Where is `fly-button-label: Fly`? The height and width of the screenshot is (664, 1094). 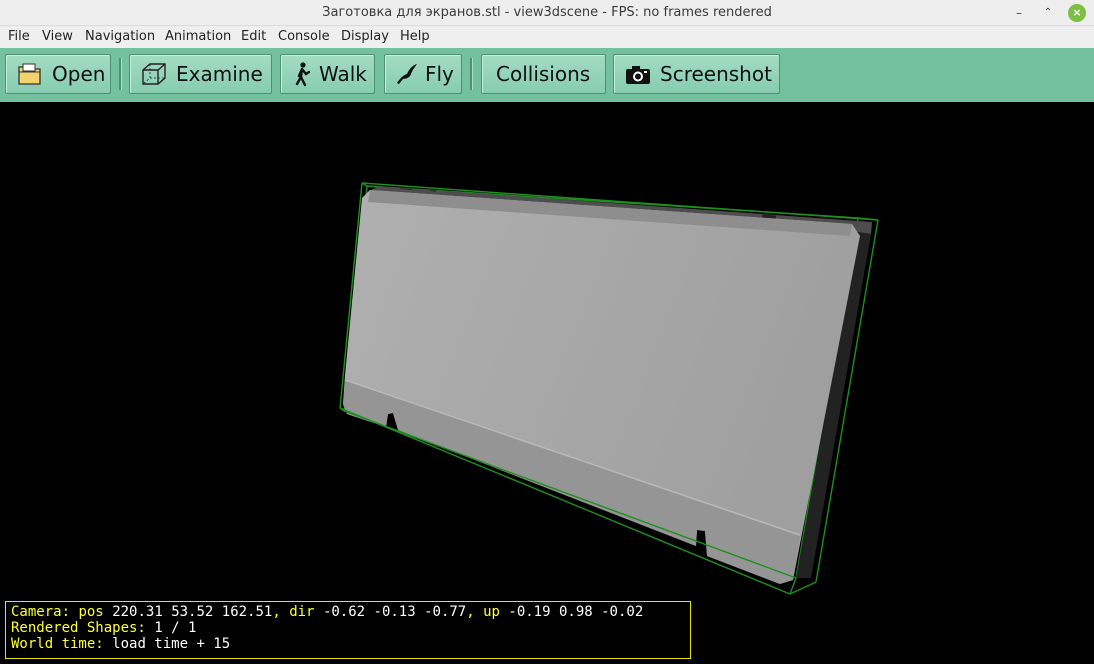
fly-button-label: Fly is located at coordinates (439, 74).